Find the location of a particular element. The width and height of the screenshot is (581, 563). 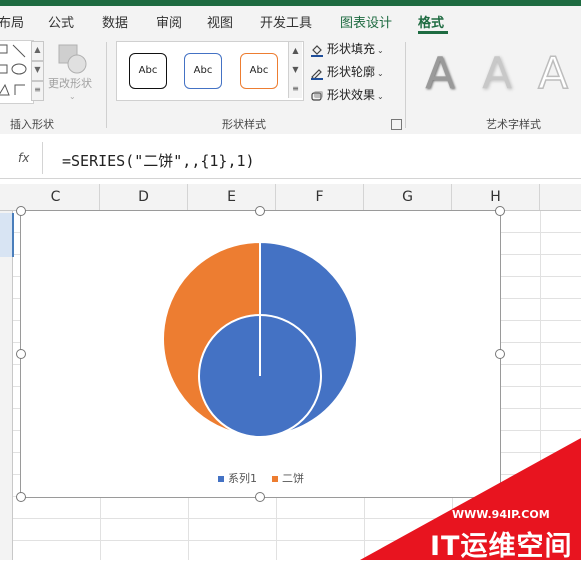

column-header-d: D is located at coordinates (144, 197).